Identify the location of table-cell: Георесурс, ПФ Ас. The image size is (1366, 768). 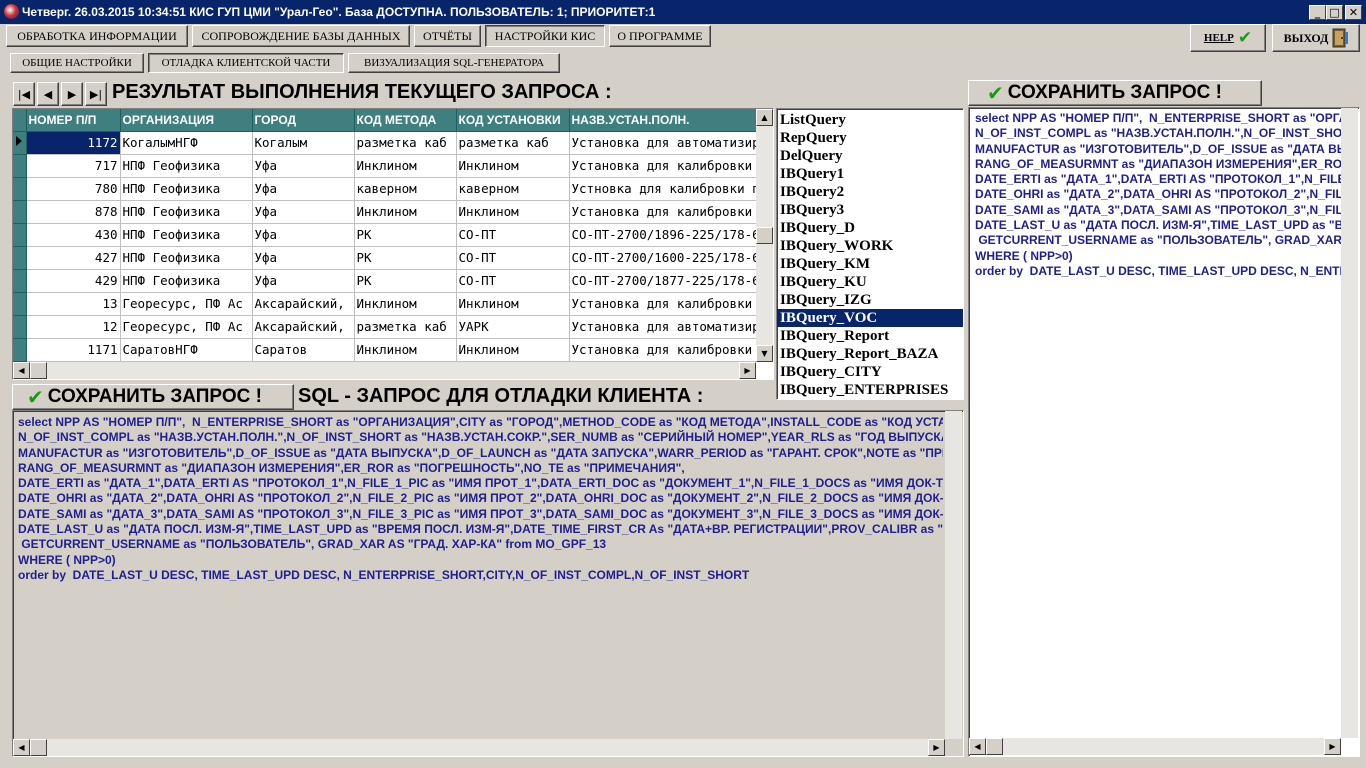
(186, 304).